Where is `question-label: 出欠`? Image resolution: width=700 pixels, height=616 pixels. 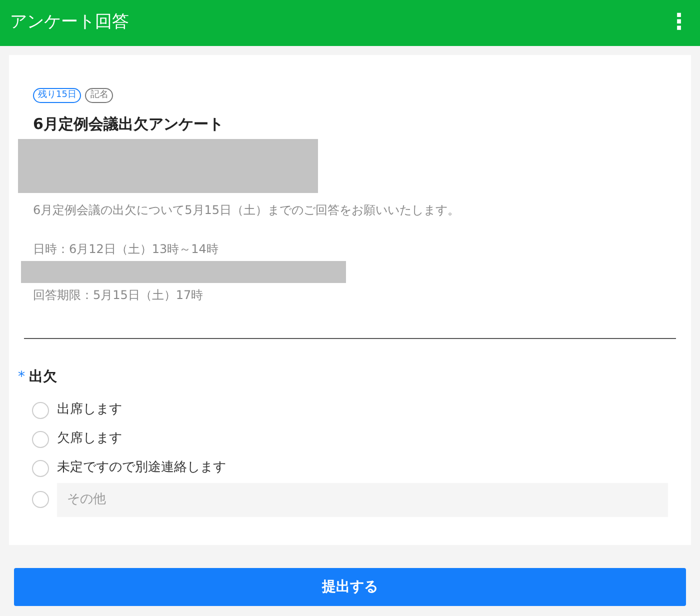 question-label: 出欠 is located at coordinates (43, 377).